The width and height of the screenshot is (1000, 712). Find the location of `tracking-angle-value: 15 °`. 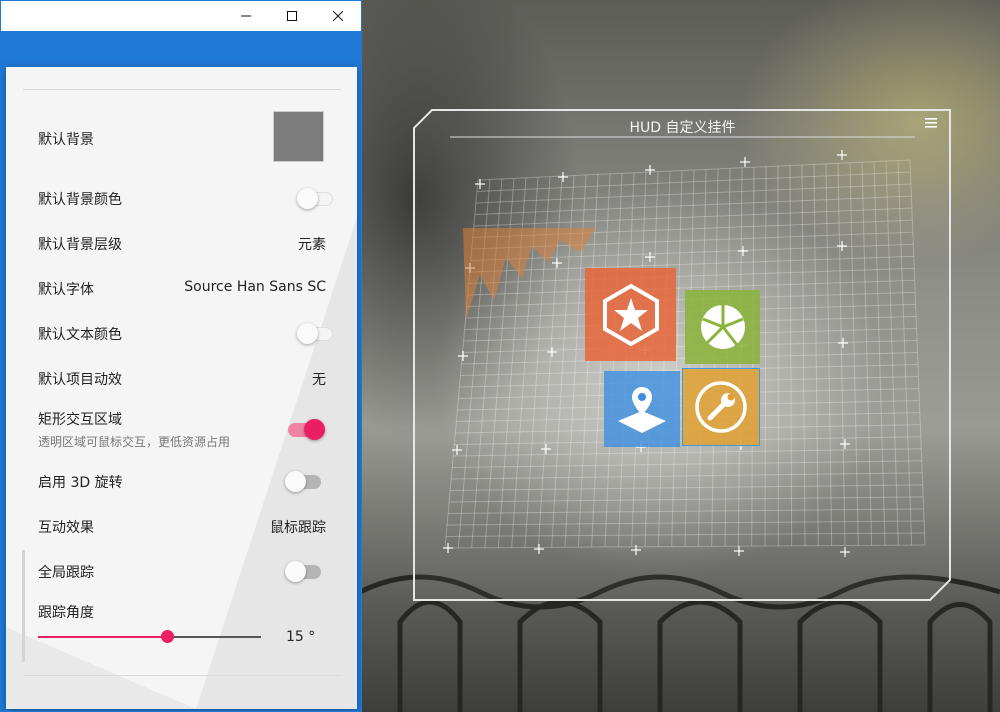

tracking-angle-value: 15 ° is located at coordinates (301, 637).